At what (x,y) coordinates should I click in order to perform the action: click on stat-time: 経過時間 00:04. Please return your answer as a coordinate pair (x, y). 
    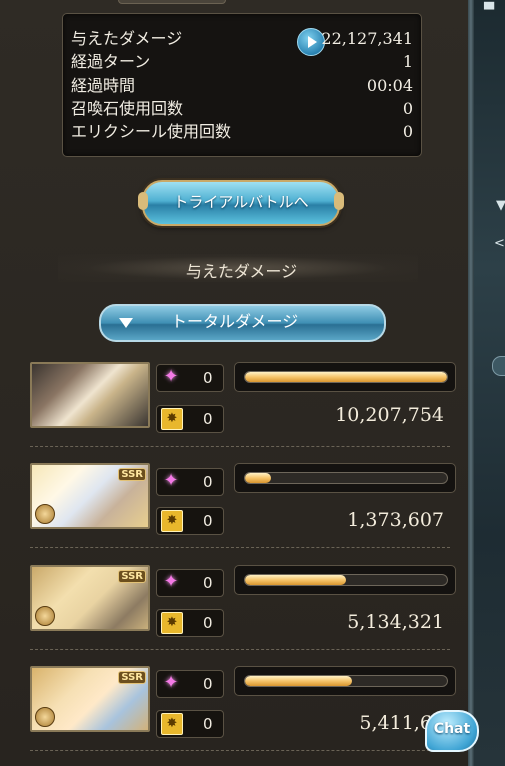
    Looking at the image, I should click on (242, 86).